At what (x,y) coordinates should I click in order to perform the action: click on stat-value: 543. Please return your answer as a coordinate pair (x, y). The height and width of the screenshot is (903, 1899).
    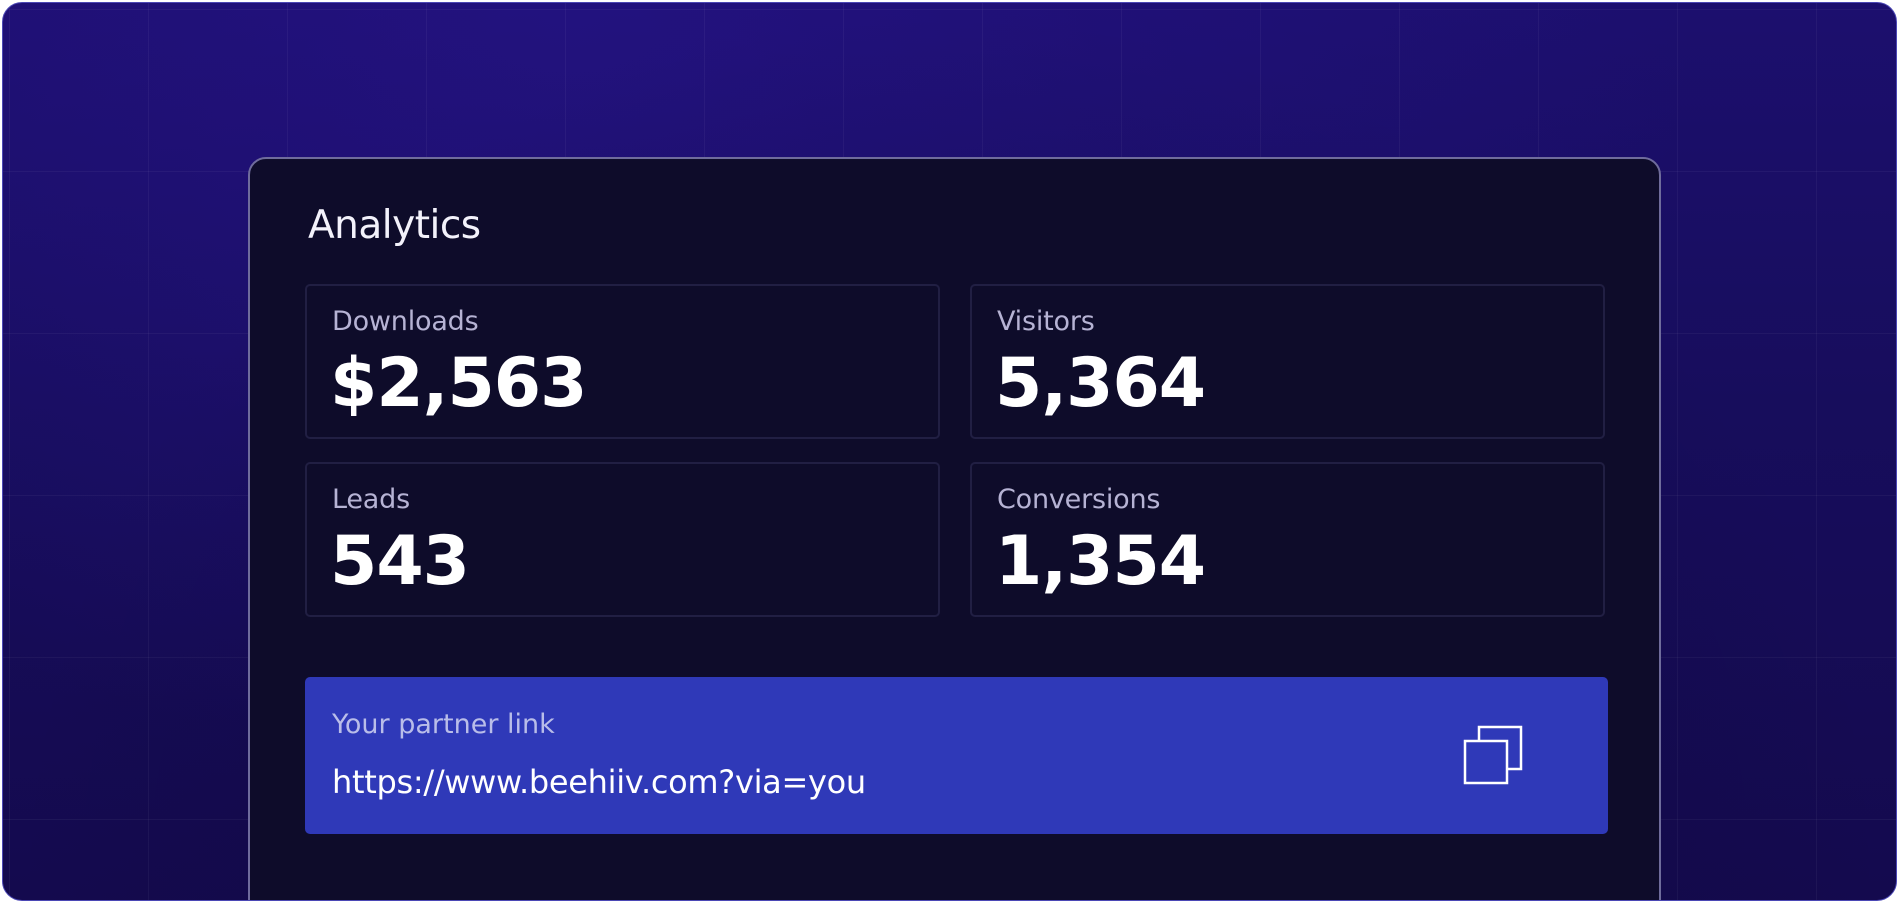
    Looking at the image, I should click on (400, 561).